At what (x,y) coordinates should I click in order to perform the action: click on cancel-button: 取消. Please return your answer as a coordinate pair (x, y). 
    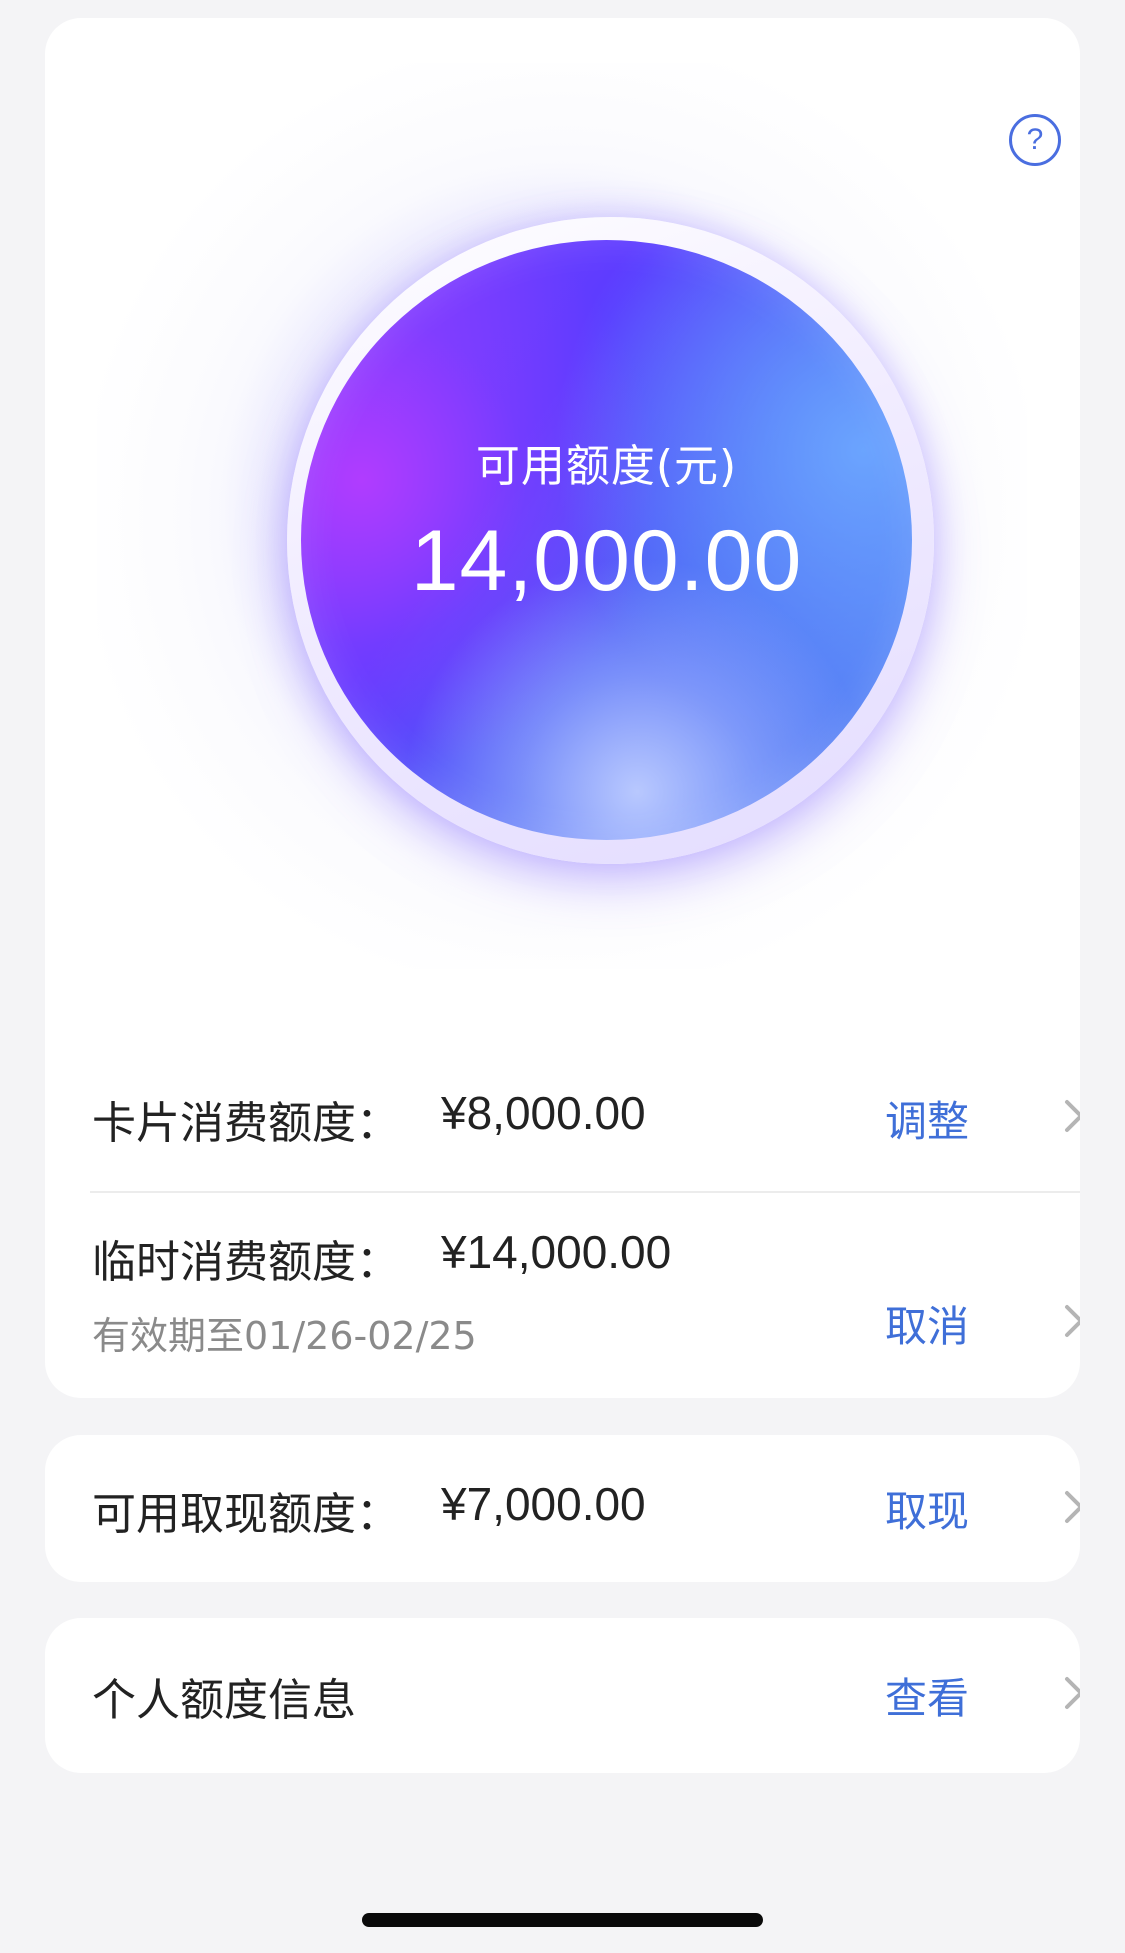
    Looking at the image, I should click on (927, 1323).